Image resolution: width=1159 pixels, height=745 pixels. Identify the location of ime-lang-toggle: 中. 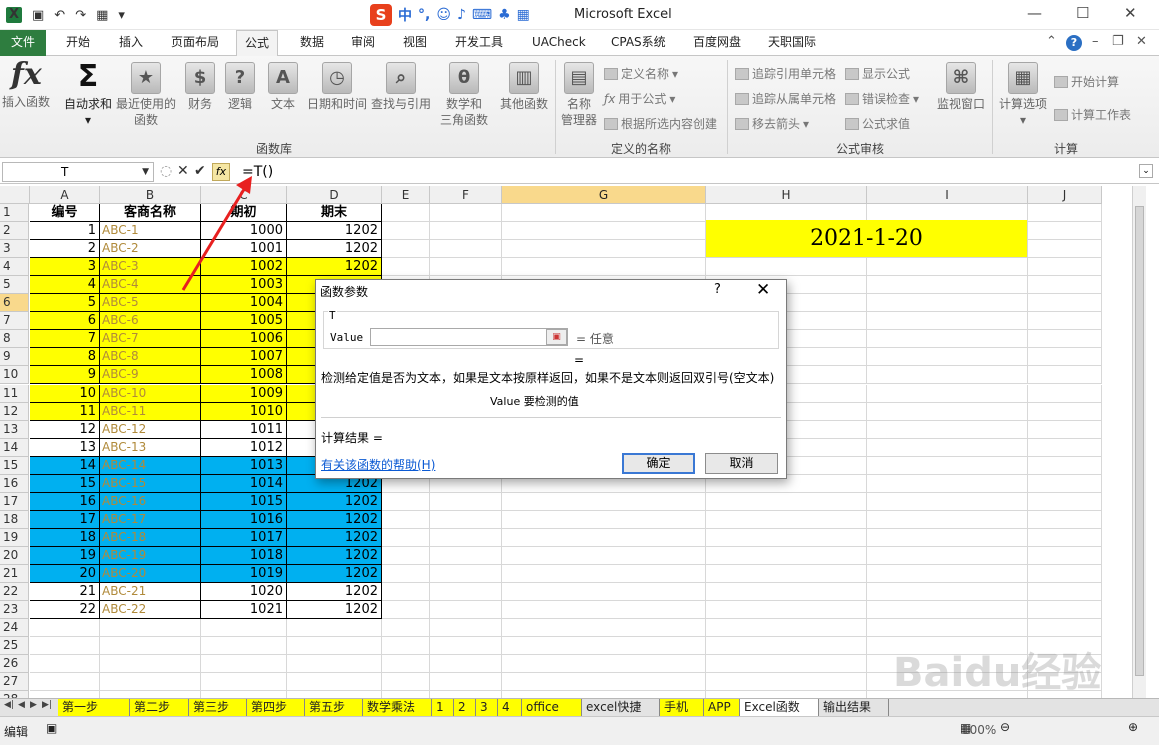
(405, 15).